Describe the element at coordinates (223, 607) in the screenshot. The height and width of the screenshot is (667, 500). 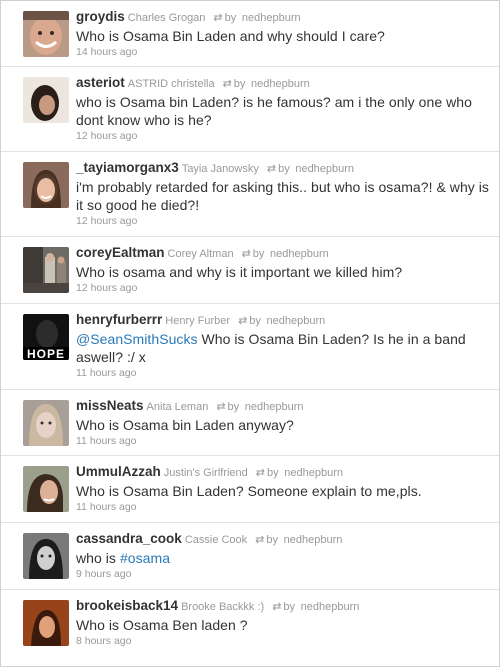
I see `full-name: Brooke Backkk :)` at that location.